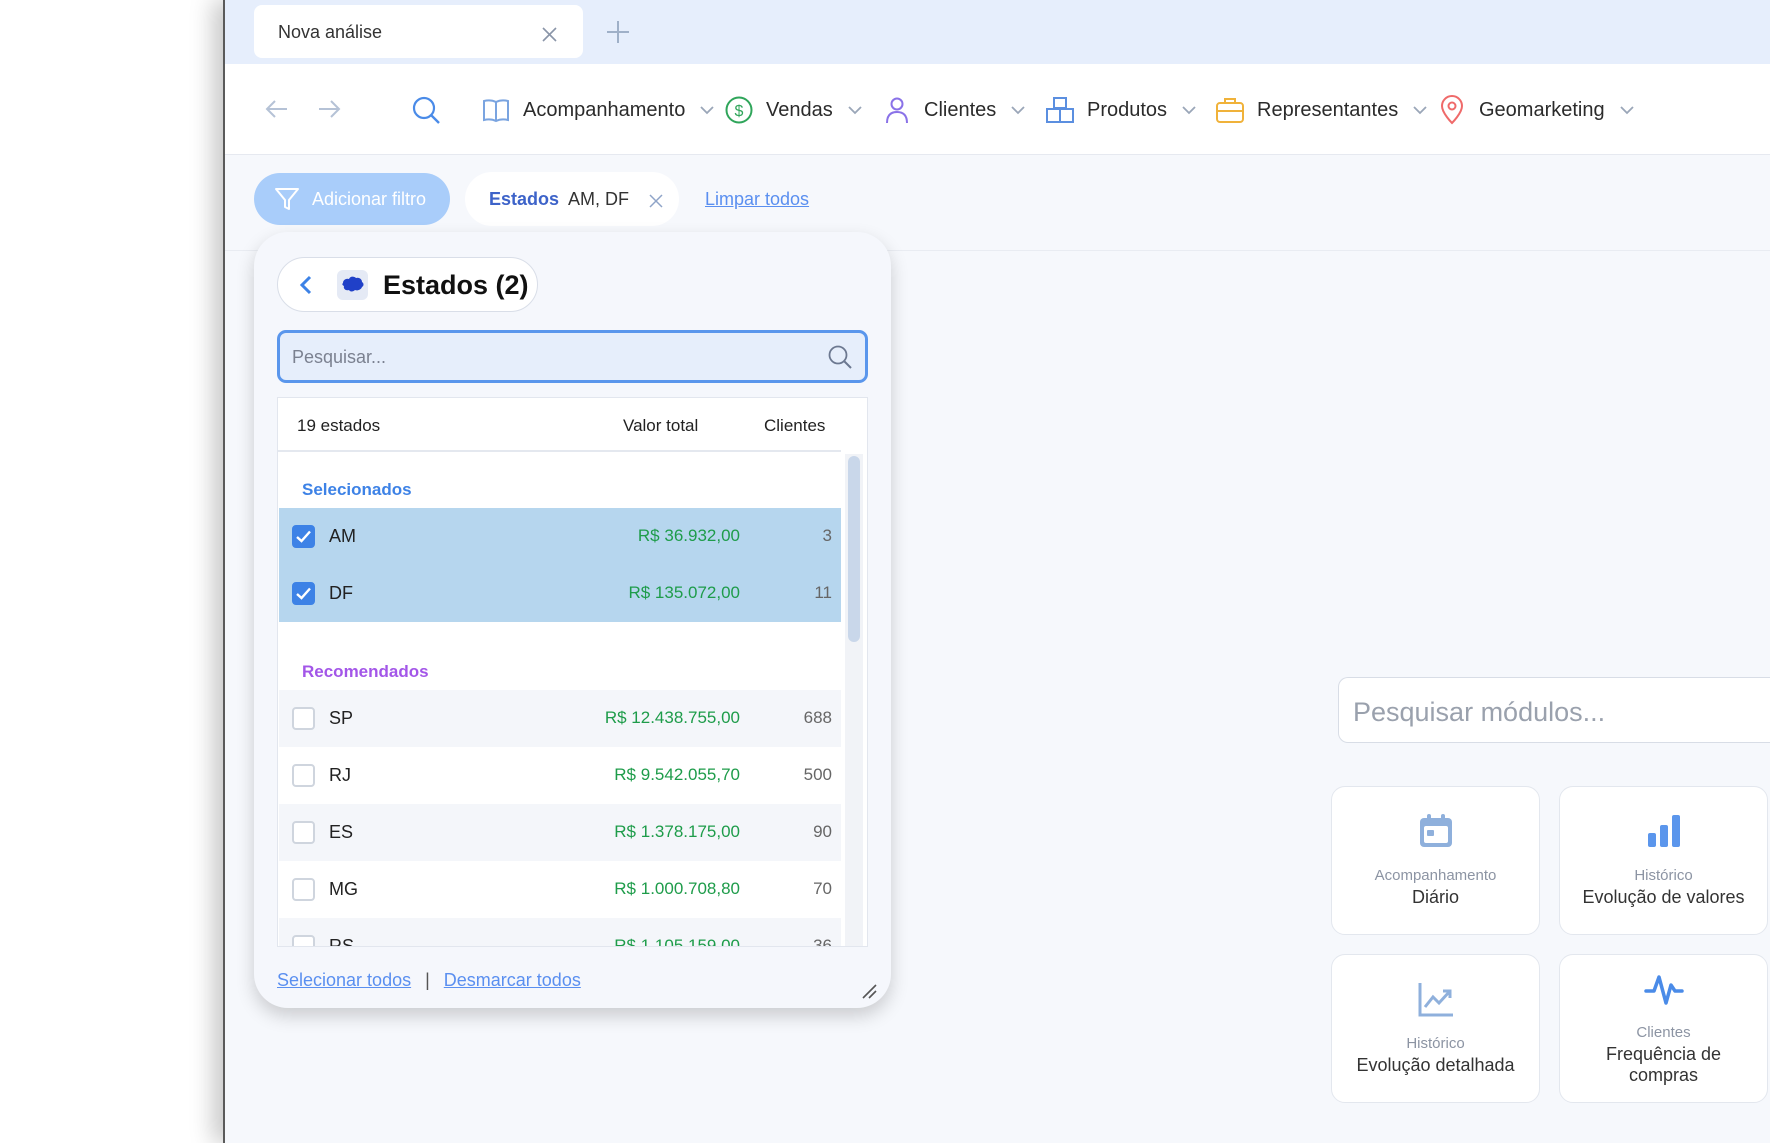 This screenshot has width=1770, height=1143. I want to click on section-selecionados: Selecionados, so click(357, 489).